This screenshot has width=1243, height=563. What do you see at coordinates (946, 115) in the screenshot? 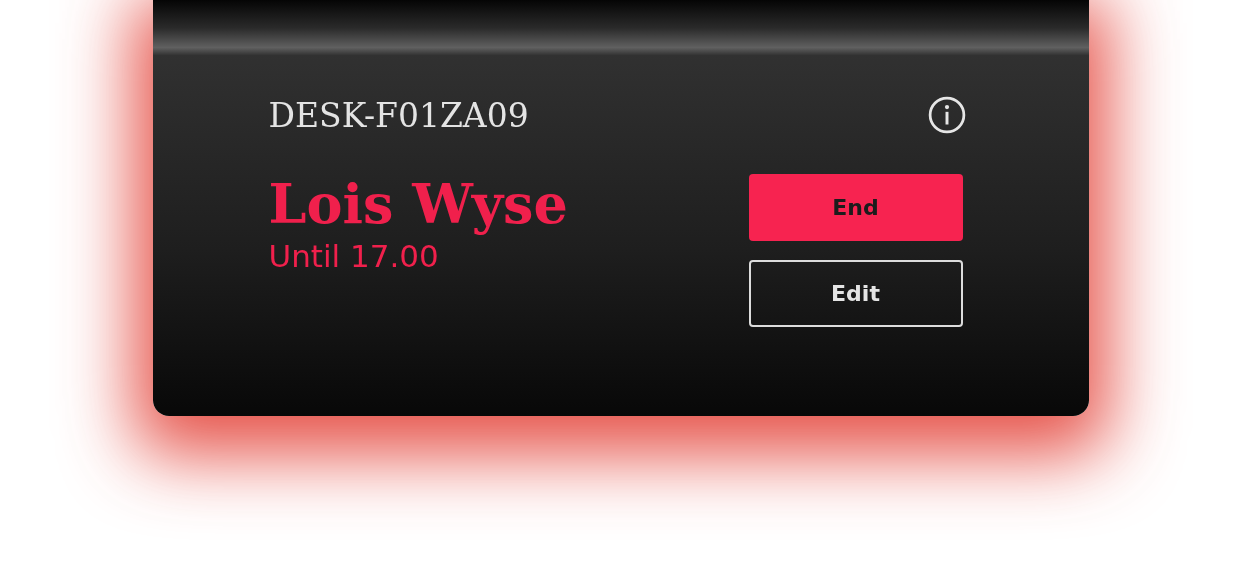
I see `info-icon` at bounding box center [946, 115].